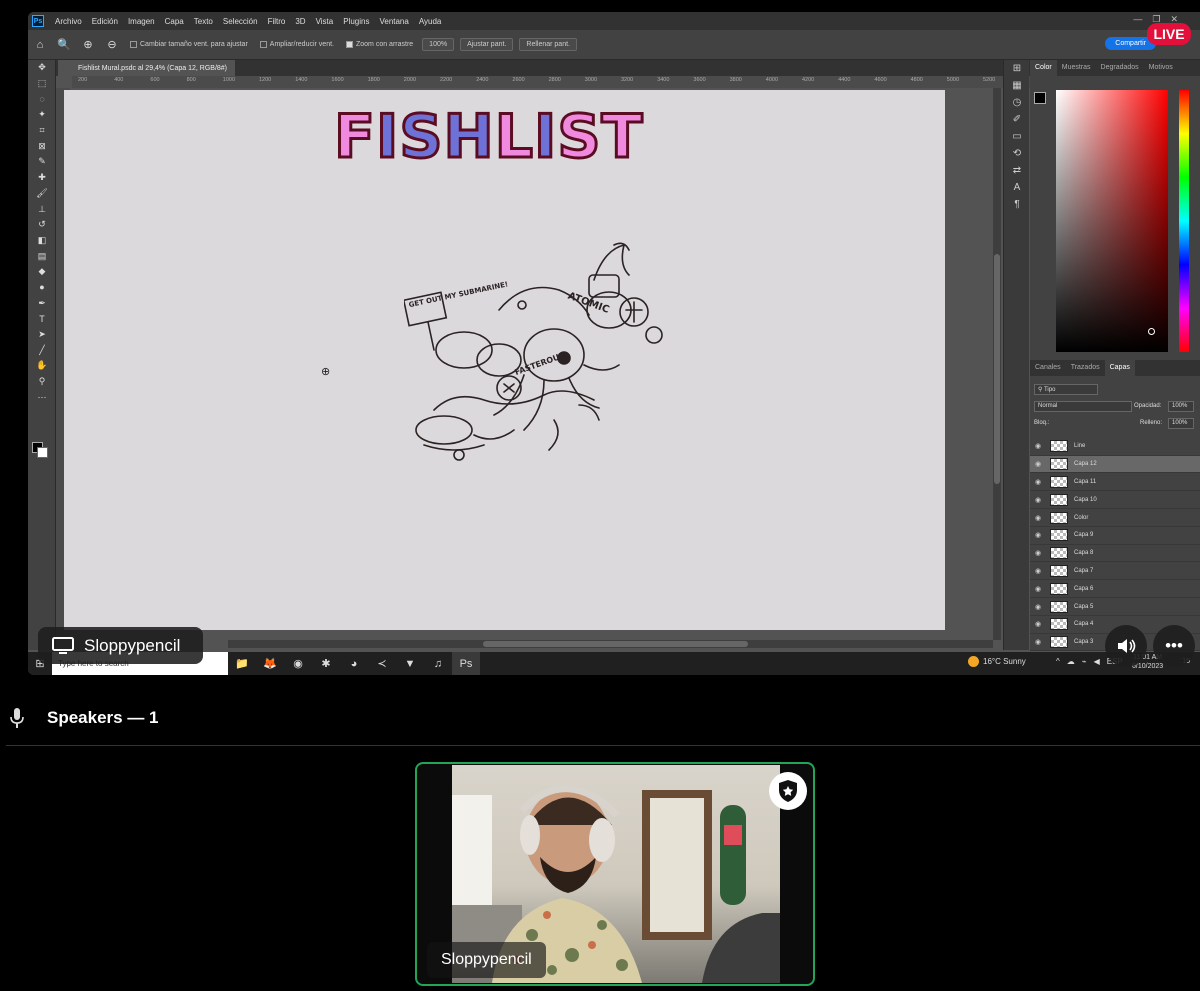 Image resolution: width=1200 pixels, height=991 pixels. Describe the element at coordinates (42, 288) in the screenshot. I see `dodge-tool-icon: ●` at that location.